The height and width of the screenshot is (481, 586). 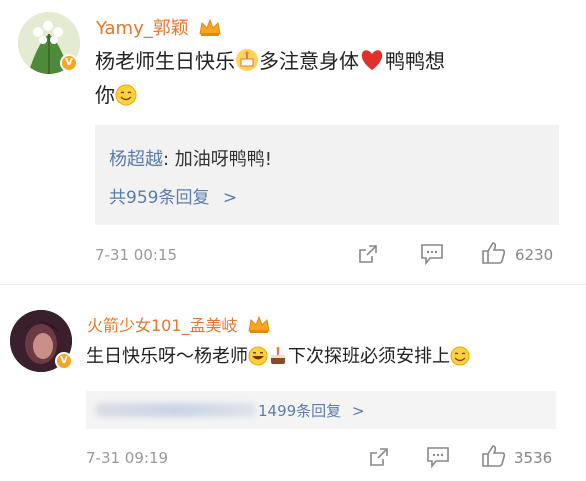 I want to click on comment-text-part: 杨老师生日快乐, so click(x=165, y=61).